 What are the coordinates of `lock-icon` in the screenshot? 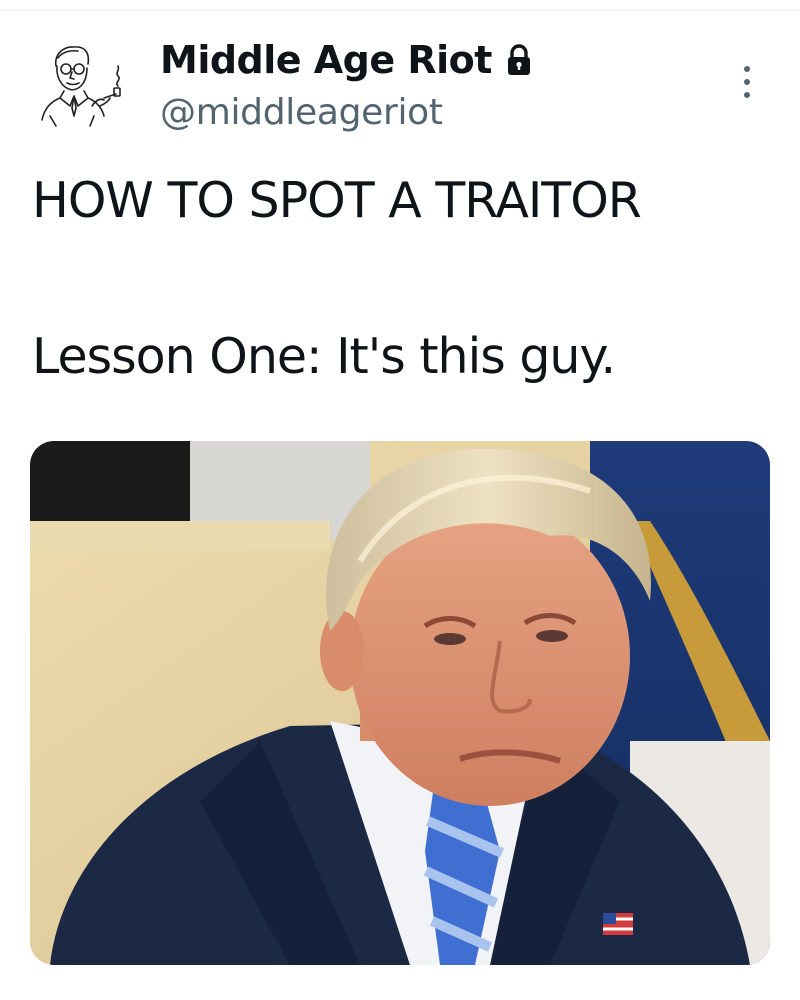 It's located at (519, 60).